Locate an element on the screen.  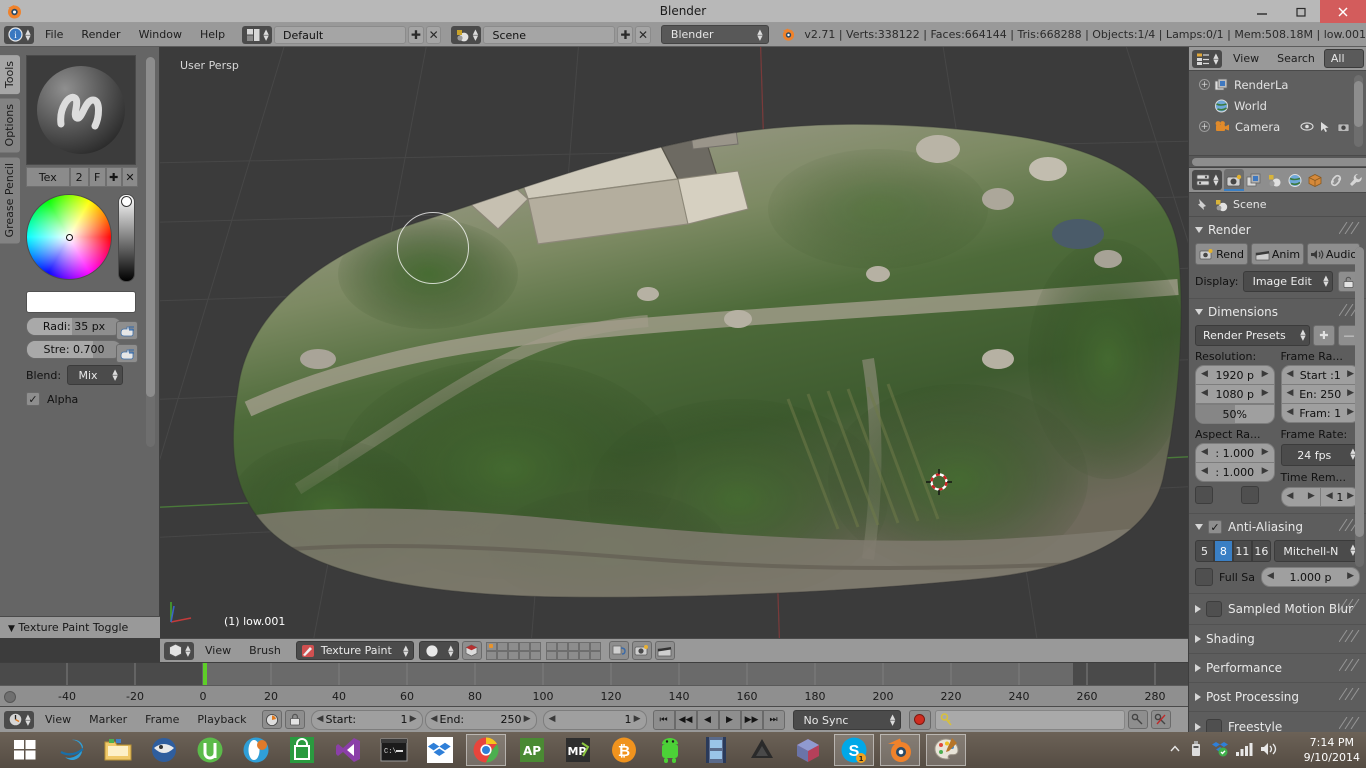
interaction-mode-dropdown: Texture Paint ▲ ▼ is located at coordinates (354, 650).